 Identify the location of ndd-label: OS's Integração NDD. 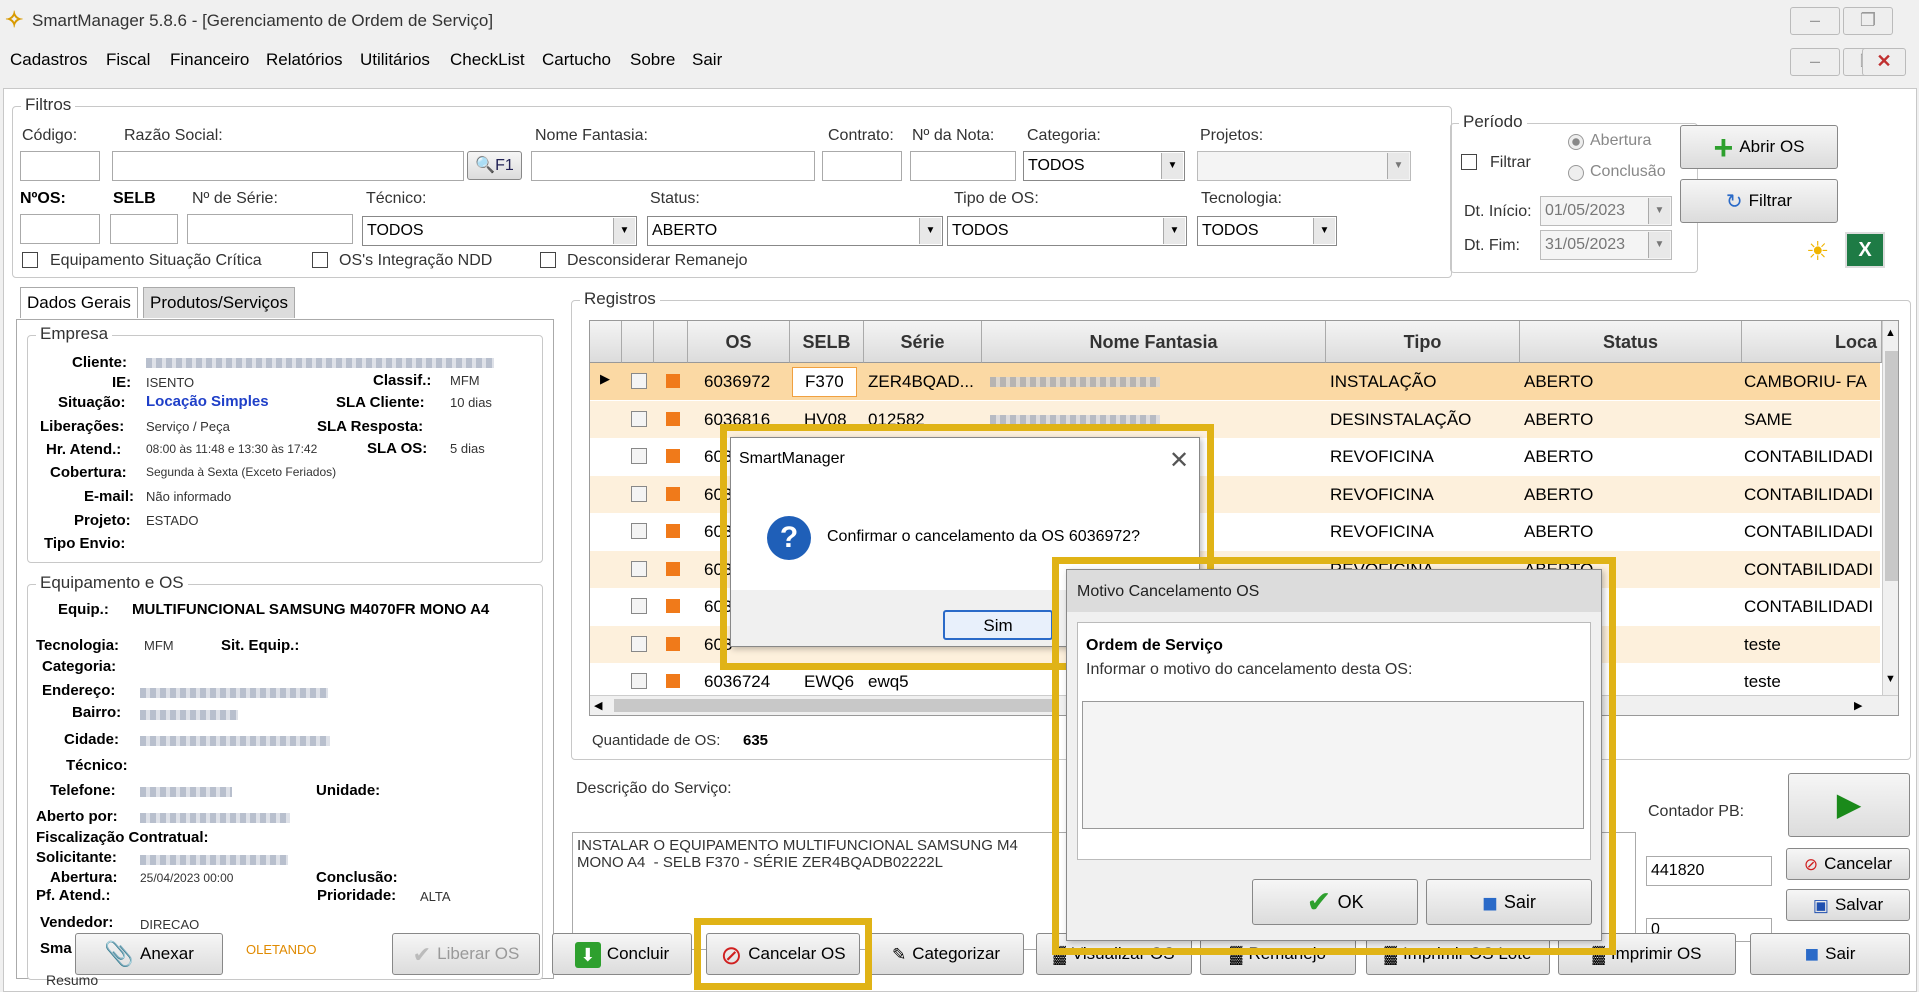
(416, 260).